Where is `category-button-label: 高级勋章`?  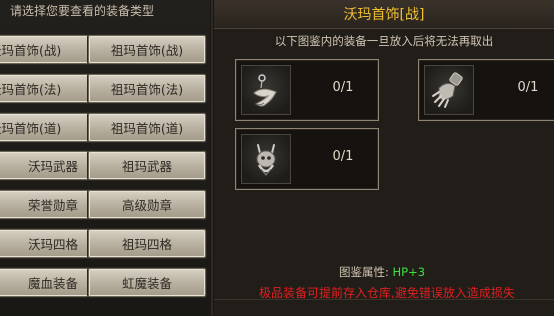 category-button-label: 高级勋章 is located at coordinates (146, 205).